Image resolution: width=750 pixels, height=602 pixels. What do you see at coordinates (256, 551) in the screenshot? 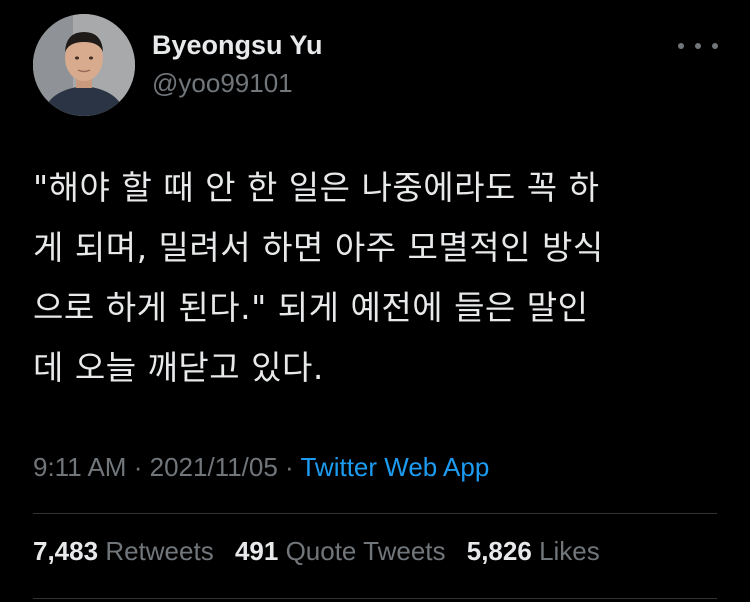
I see `quote-tweets-count: 491` at bounding box center [256, 551].